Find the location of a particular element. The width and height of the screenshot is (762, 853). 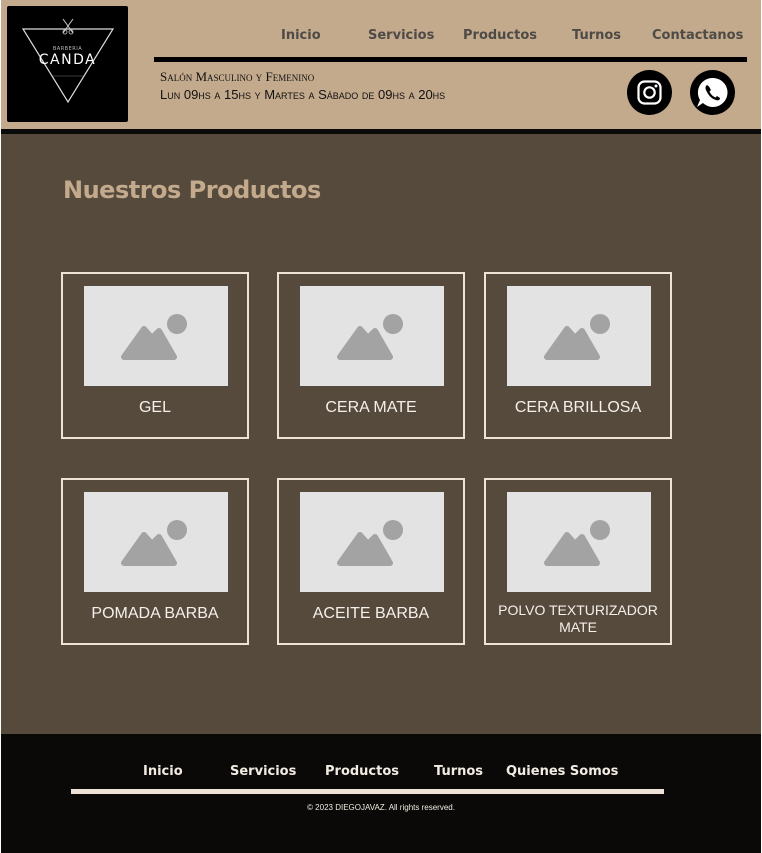

product-card-aceite-barba: ACEITE BARBA is located at coordinates (371, 561).